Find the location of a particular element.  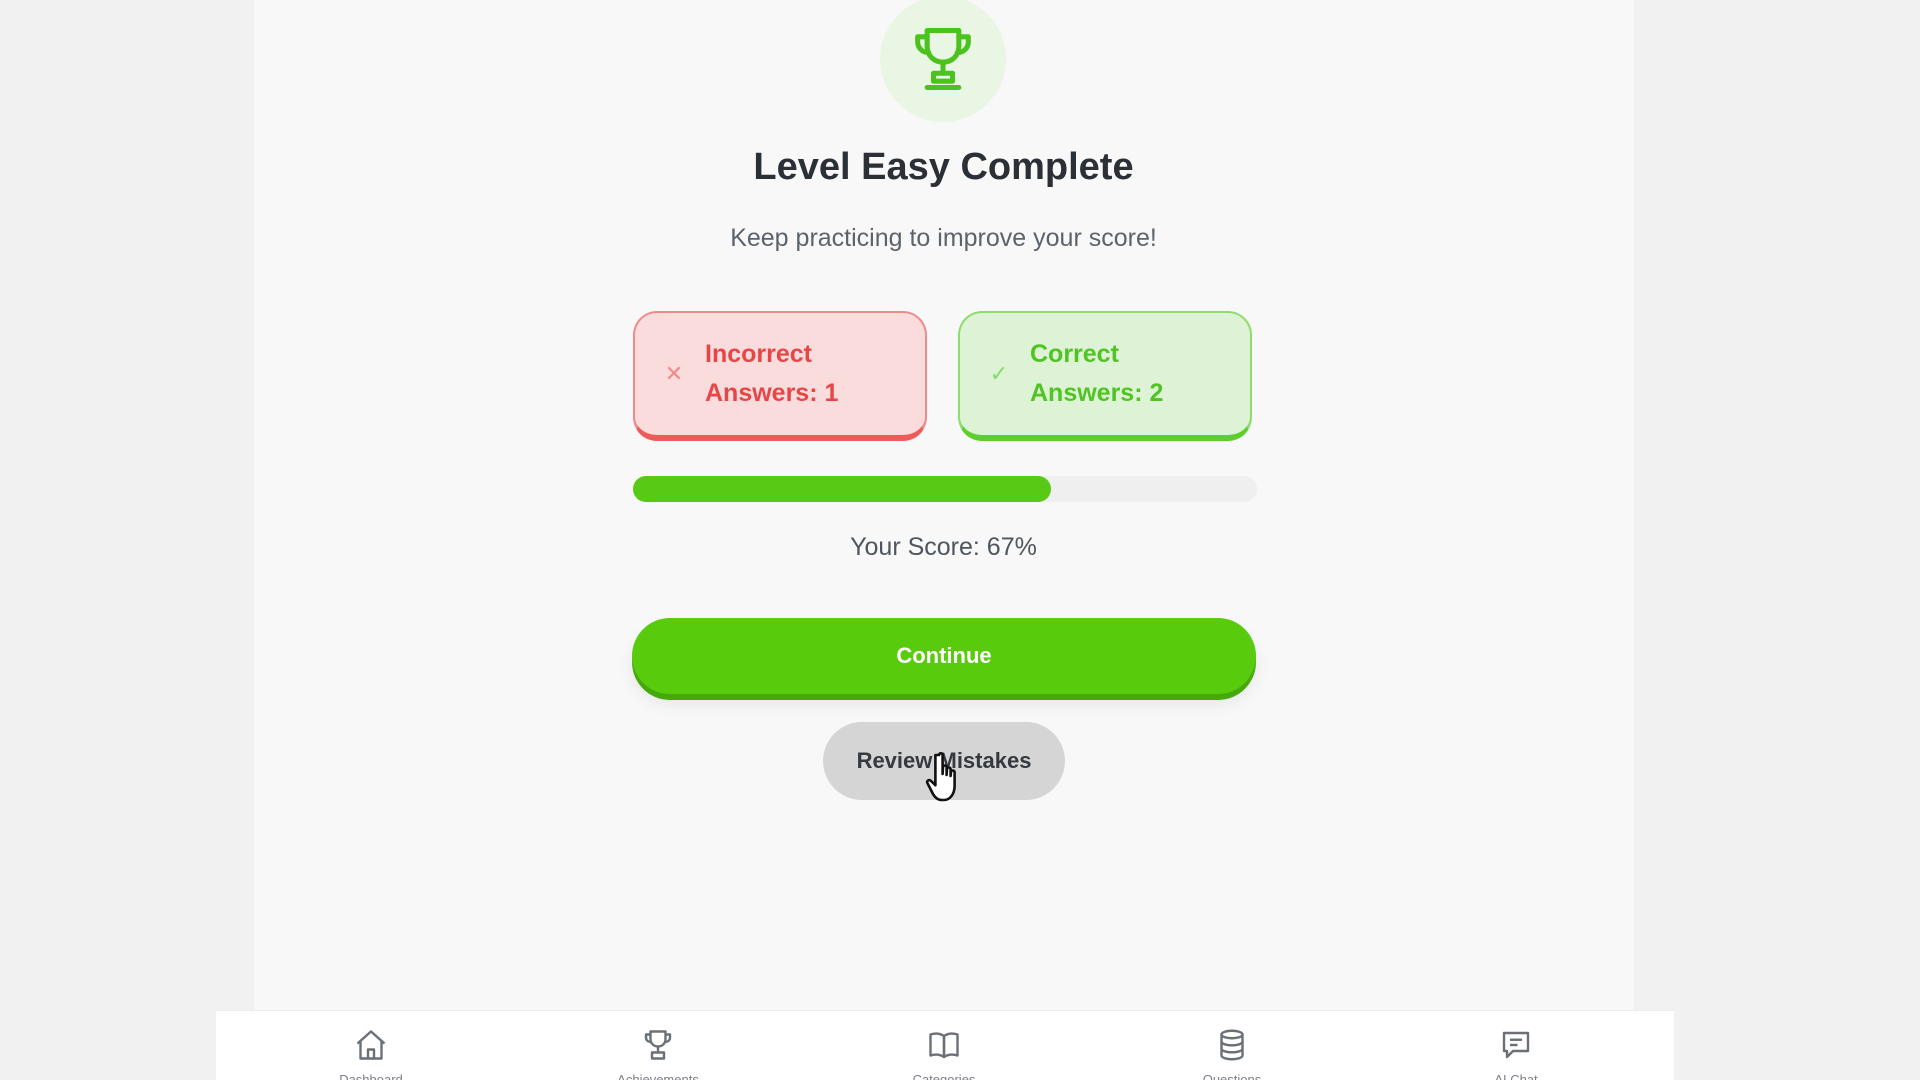

nav-label-achievements: Achievements is located at coordinates (658, 1076).